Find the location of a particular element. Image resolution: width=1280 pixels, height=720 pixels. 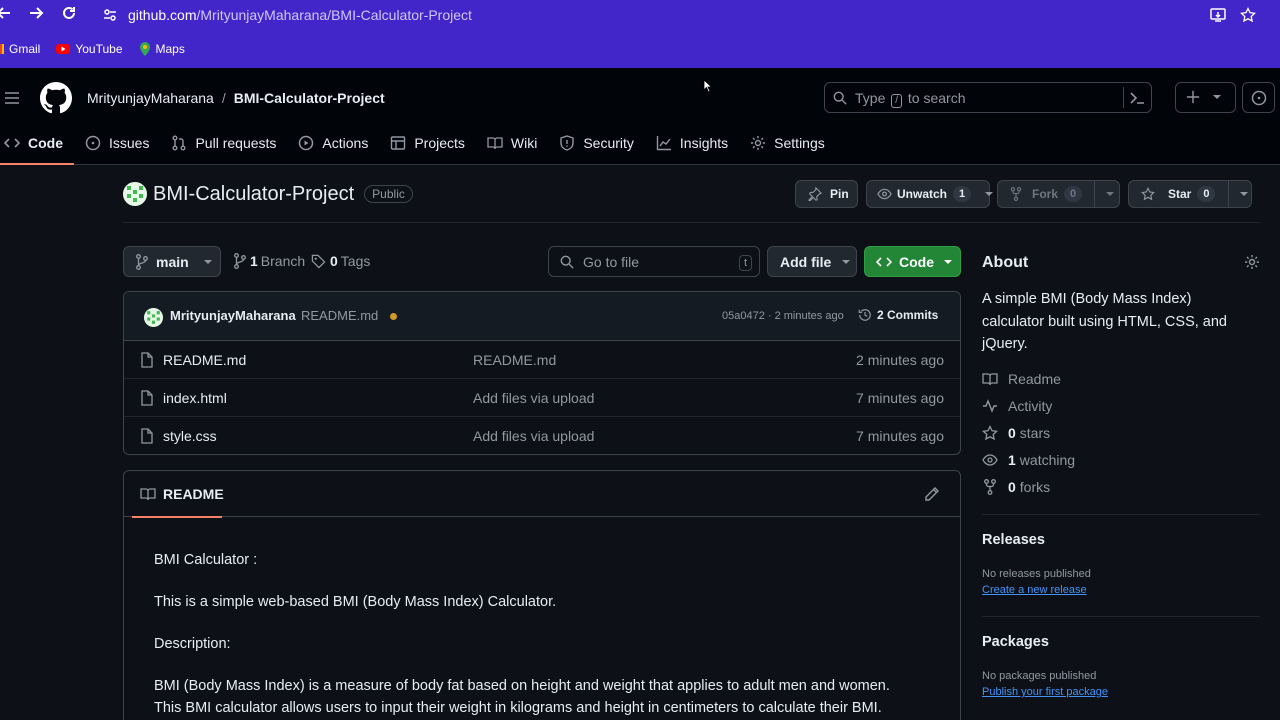

eye-icon is located at coordinates (990, 460).